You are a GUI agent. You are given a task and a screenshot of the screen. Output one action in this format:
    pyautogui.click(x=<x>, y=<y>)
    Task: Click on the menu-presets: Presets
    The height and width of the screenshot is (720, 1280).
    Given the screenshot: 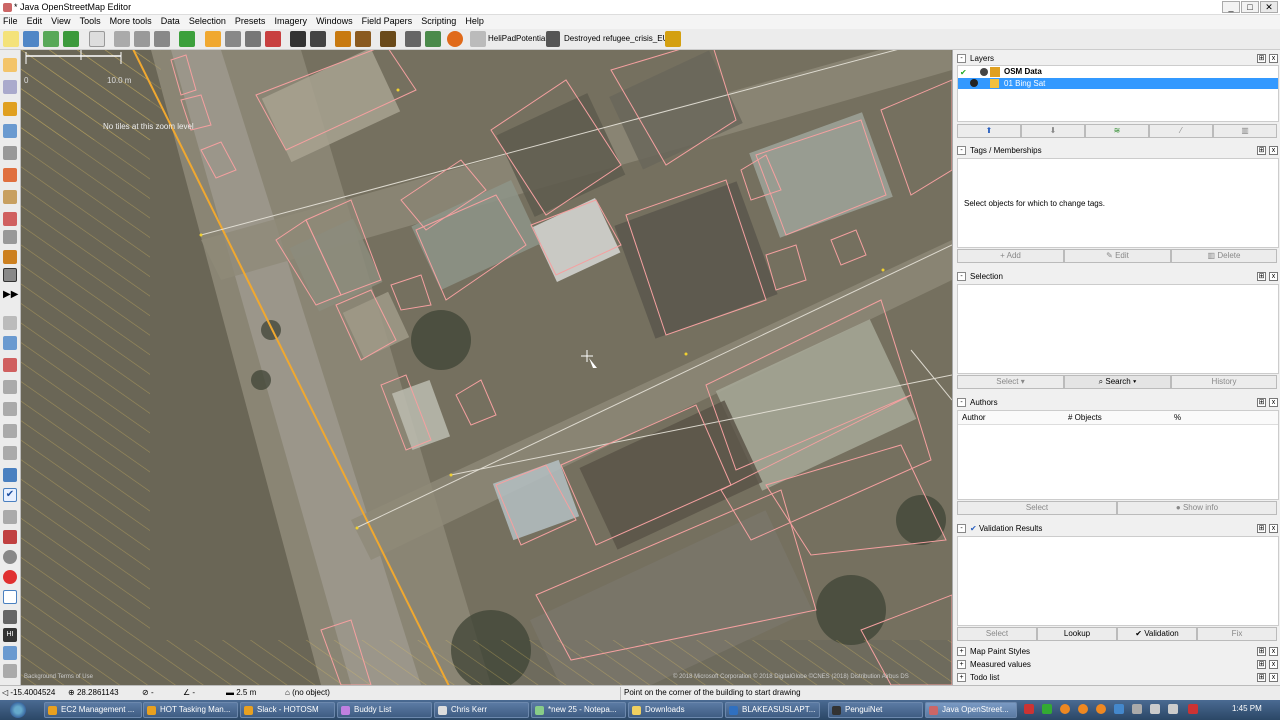 What is the action you would take?
    pyautogui.click(x=250, y=21)
    